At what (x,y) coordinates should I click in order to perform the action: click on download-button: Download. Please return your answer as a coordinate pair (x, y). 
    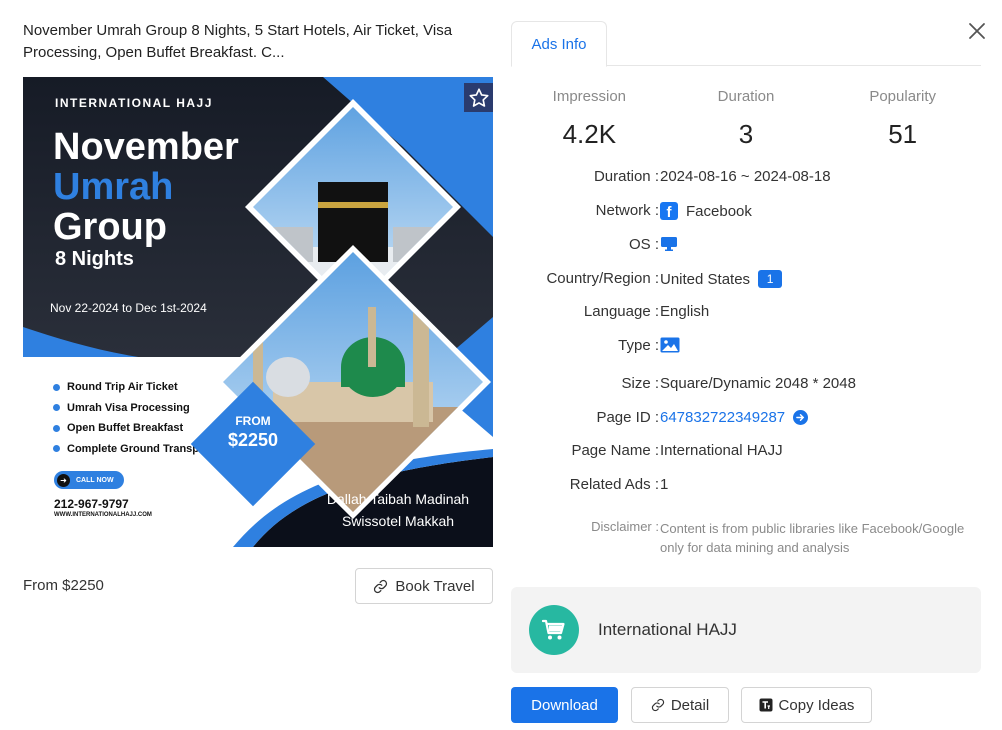
    Looking at the image, I should click on (564, 705).